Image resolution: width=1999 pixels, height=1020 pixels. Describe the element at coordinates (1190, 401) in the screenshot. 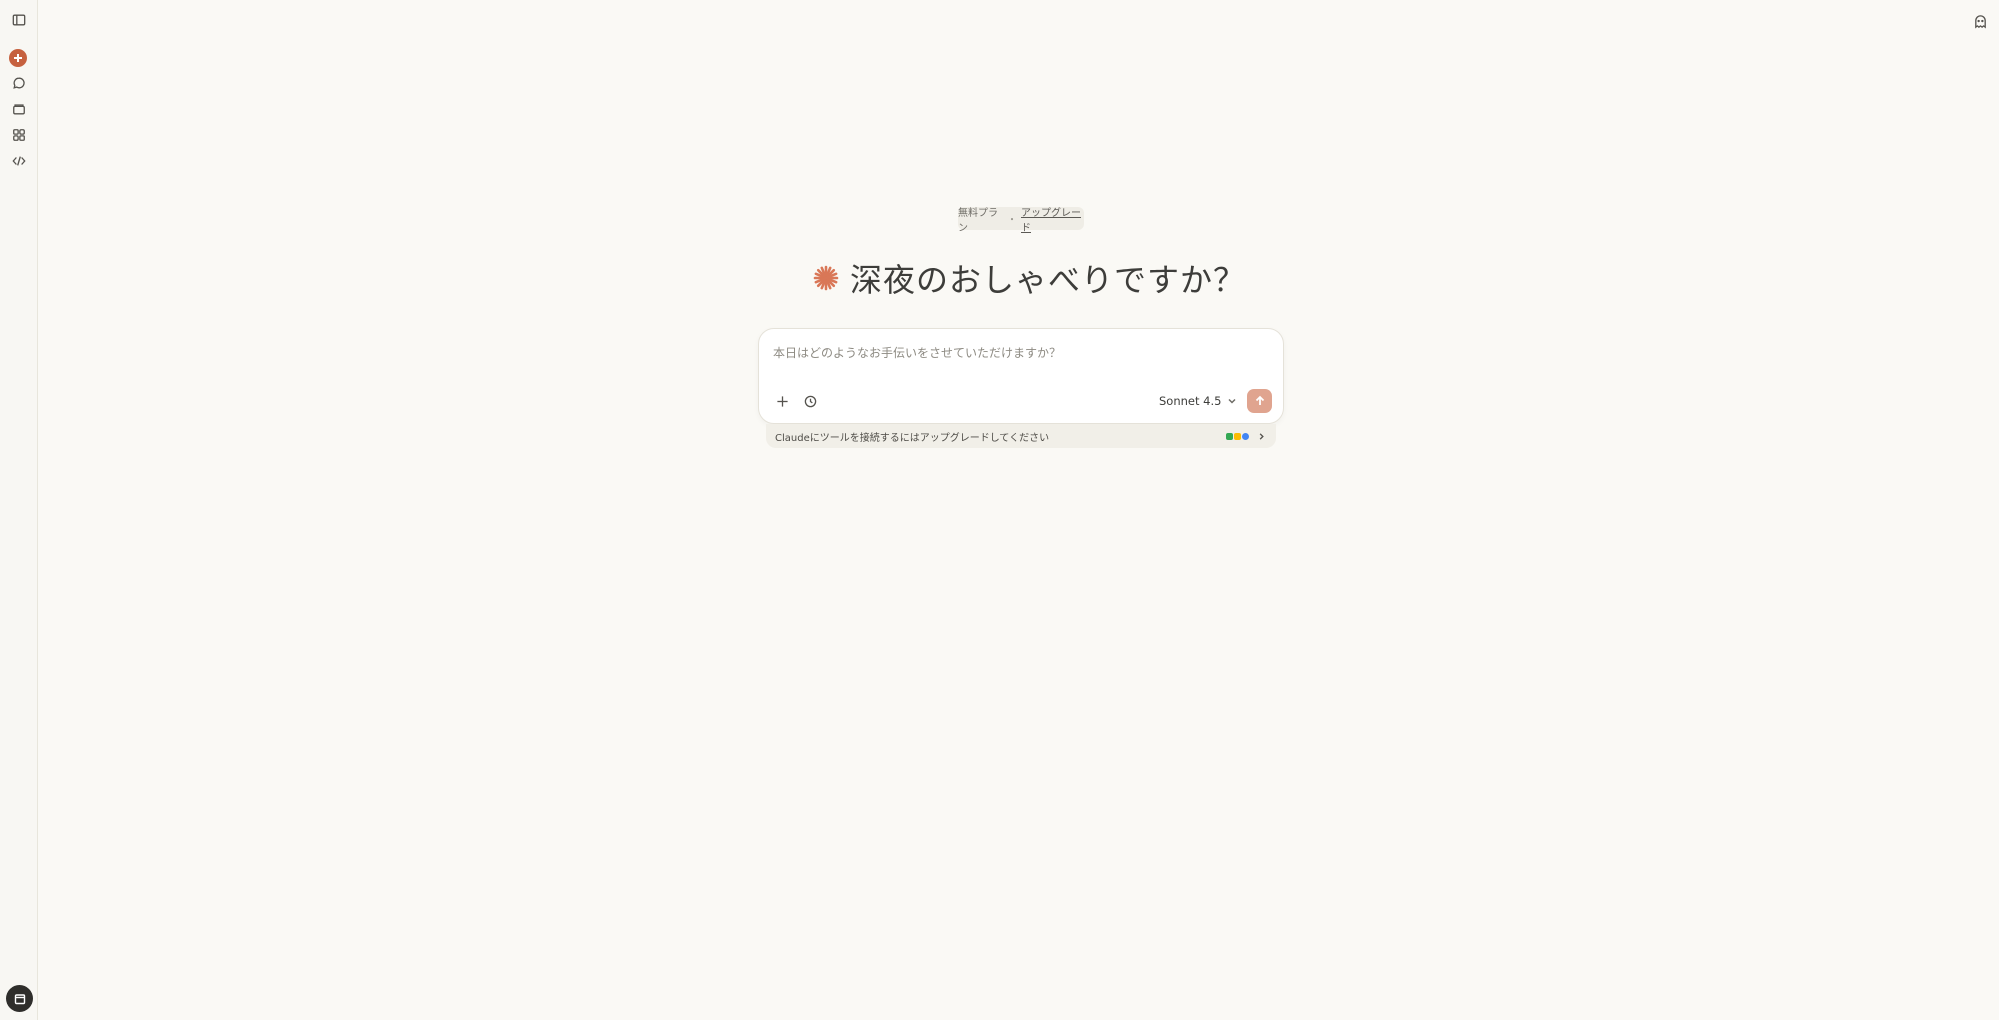

I see `model-label: Sonnet 4.5` at that location.